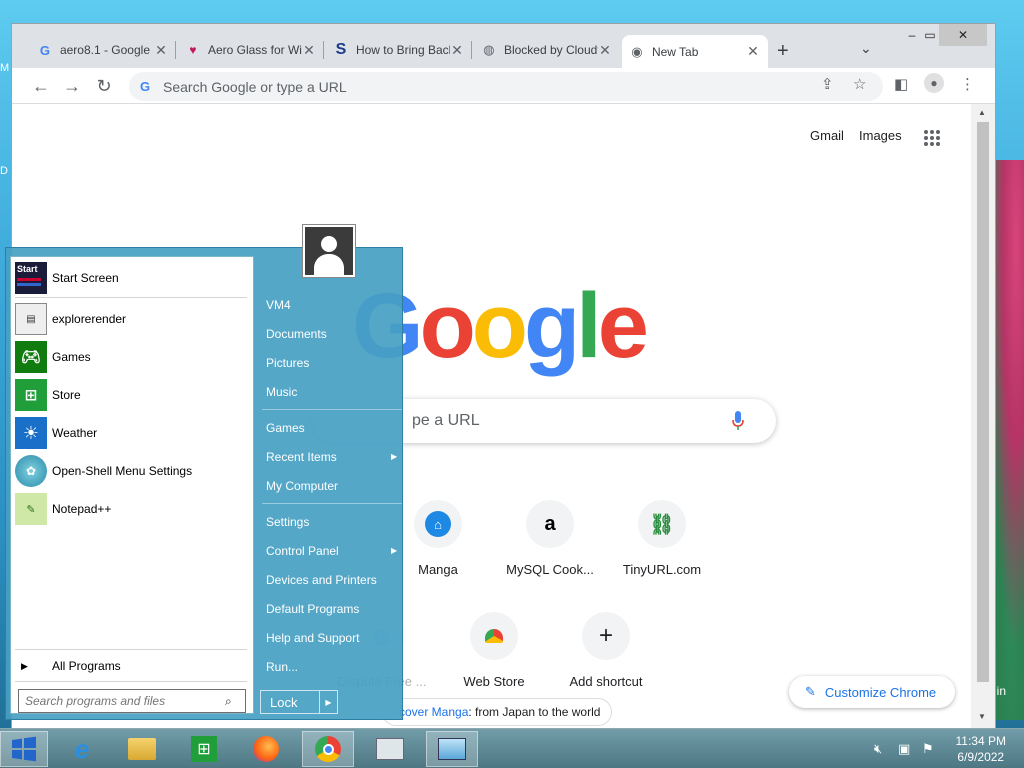 This screenshot has height=768, width=1024. Describe the element at coordinates (550, 523) in the screenshot. I see `amazon-icon: a` at that location.